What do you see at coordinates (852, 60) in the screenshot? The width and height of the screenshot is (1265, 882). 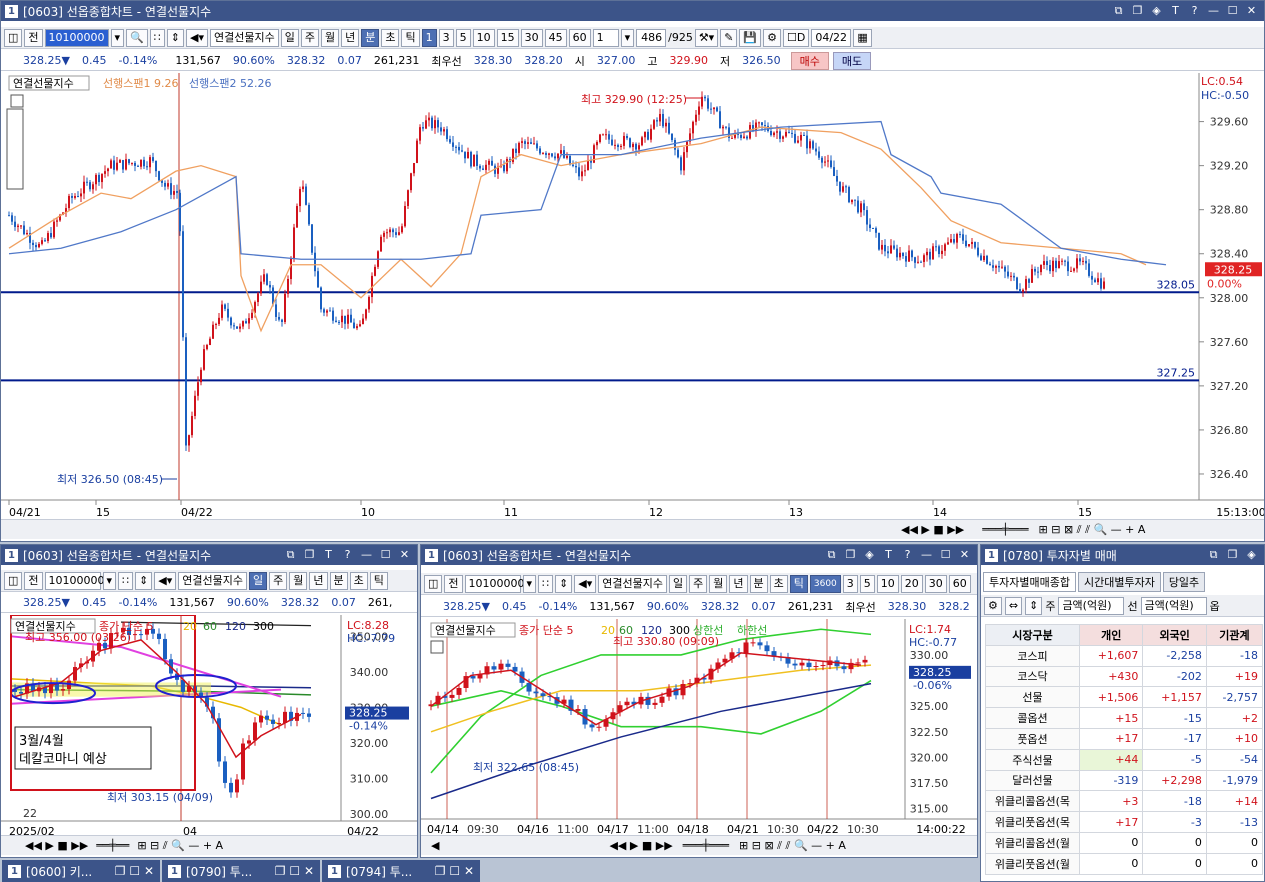 I see `sell-button: 매도` at bounding box center [852, 60].